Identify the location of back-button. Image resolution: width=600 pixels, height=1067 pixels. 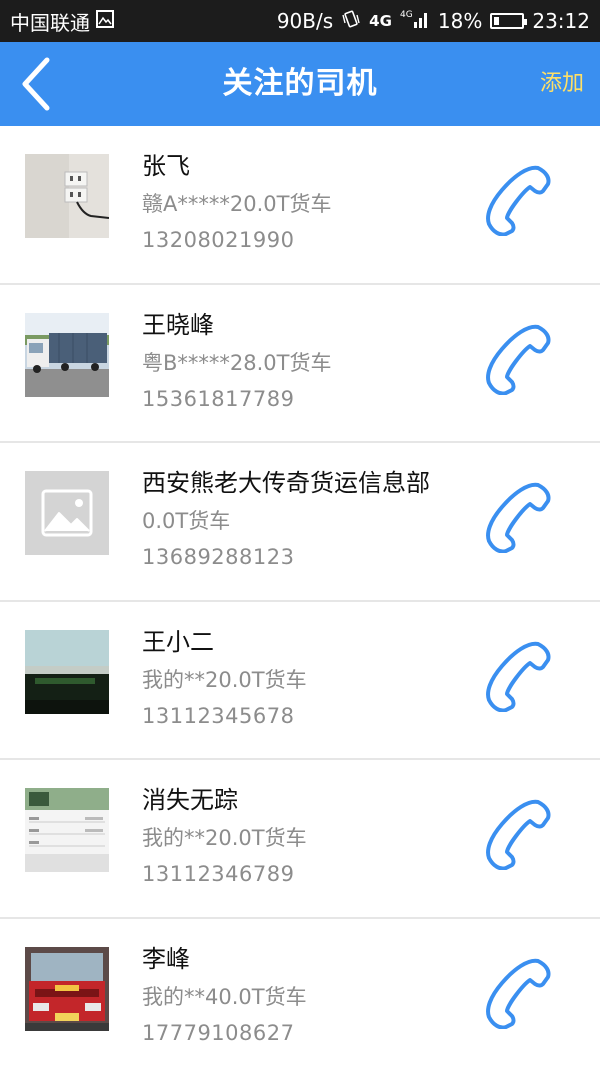
(35, 84).